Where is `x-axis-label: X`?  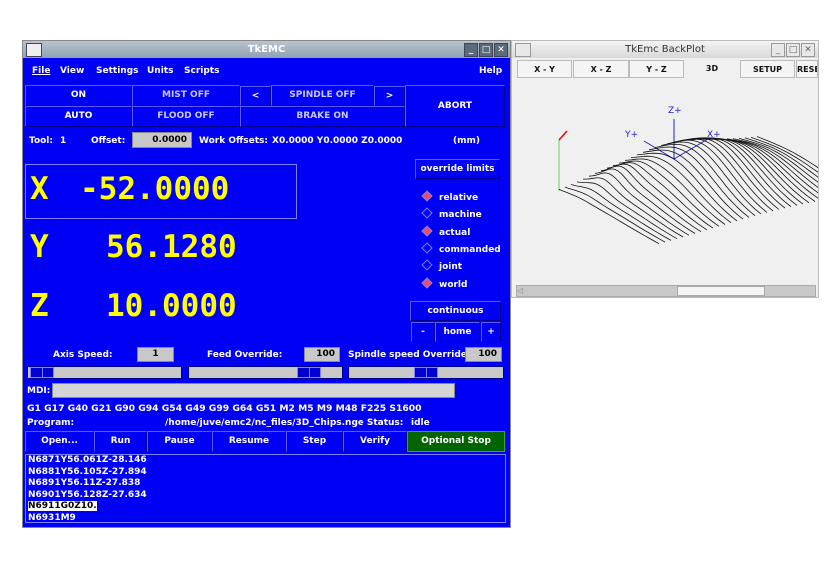
x-axis-label: X is located at coordinates (39, 189).